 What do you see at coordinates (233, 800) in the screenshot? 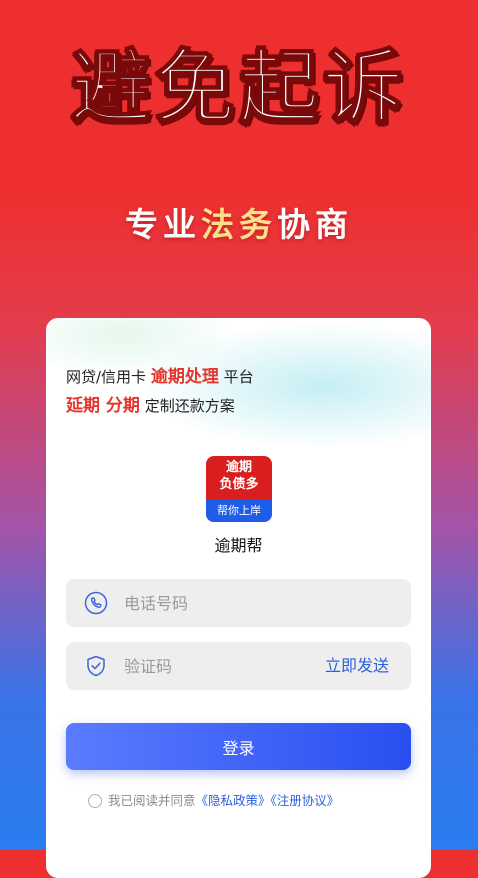
I see `privacy-policy-link: 《隐私政策》` at bounding box center [233, 800].